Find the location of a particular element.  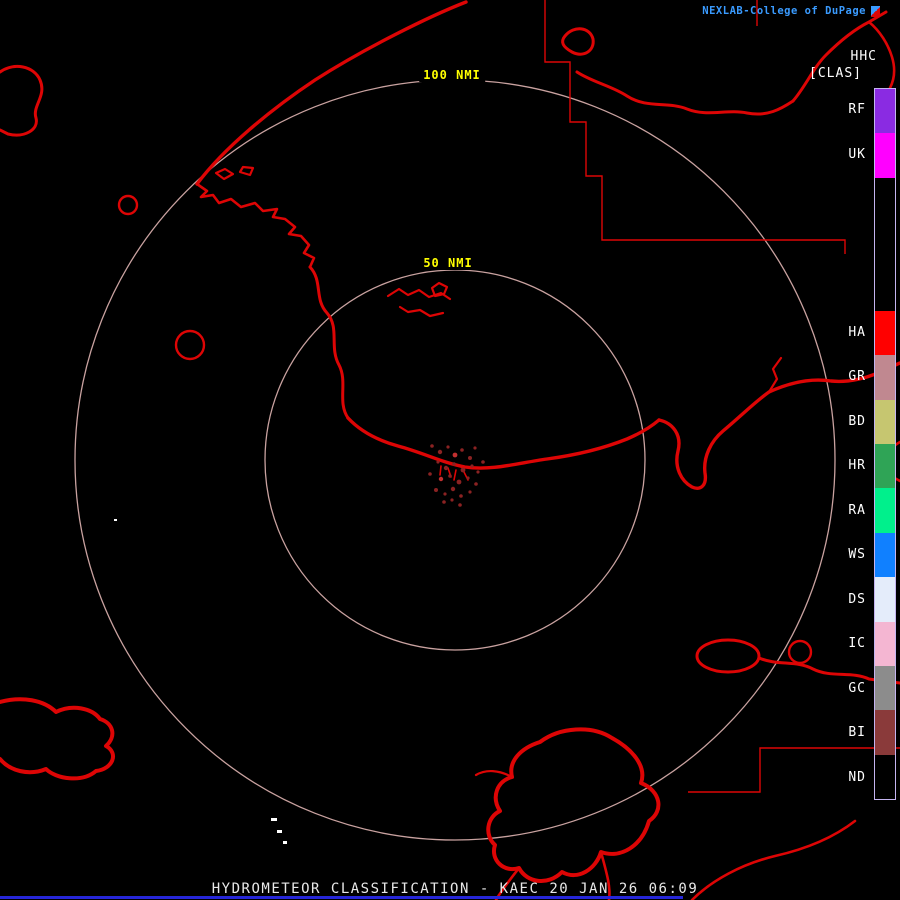

legend-seg-gr is located at coordinates (885, 377).